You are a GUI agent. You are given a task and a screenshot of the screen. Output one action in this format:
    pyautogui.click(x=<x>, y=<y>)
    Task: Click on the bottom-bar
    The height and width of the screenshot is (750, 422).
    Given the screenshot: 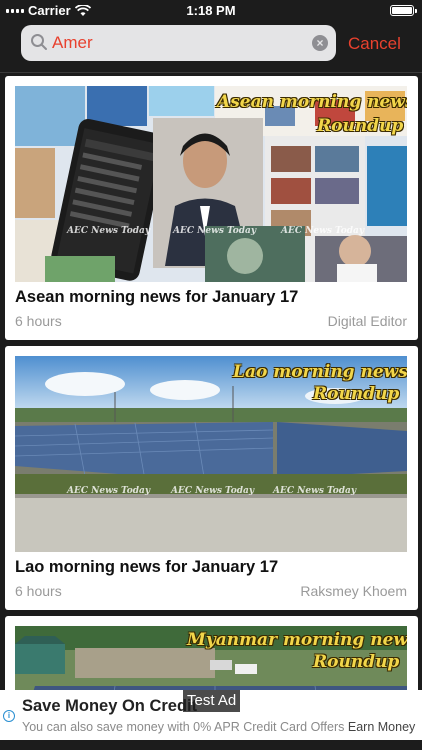 What is the action you would take?
    pyautogui.click(x=211, y=745)
    